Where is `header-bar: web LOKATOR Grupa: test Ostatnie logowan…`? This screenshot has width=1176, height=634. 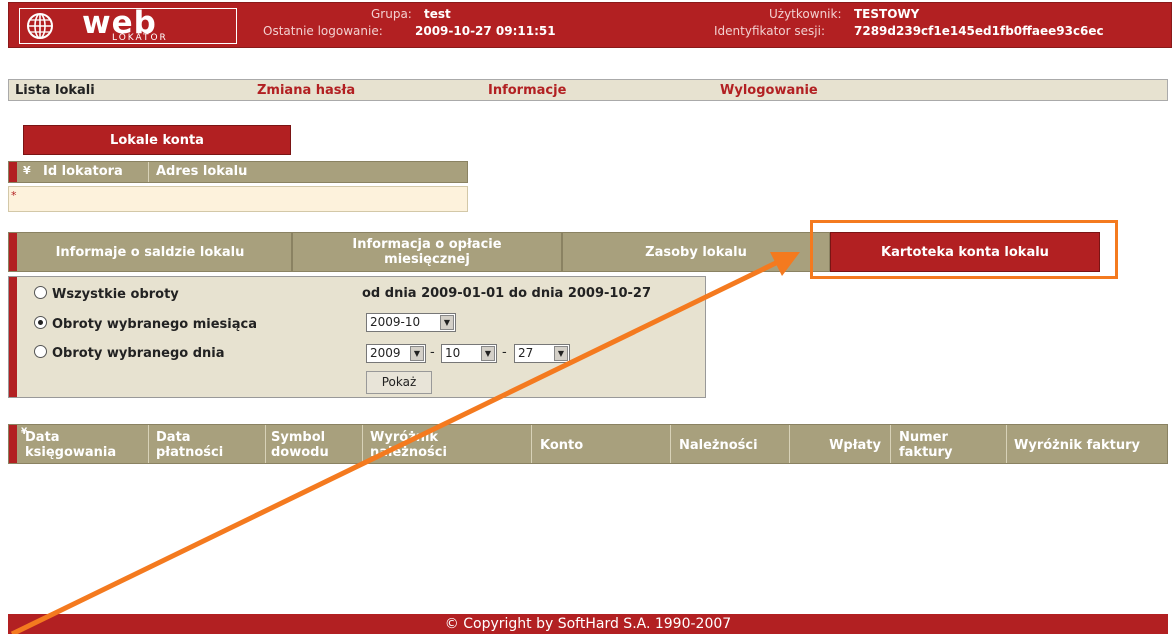
header-bar: web LOKATOR Grupa: test Ostatnie logowan… is located at coordinates (590, 25).